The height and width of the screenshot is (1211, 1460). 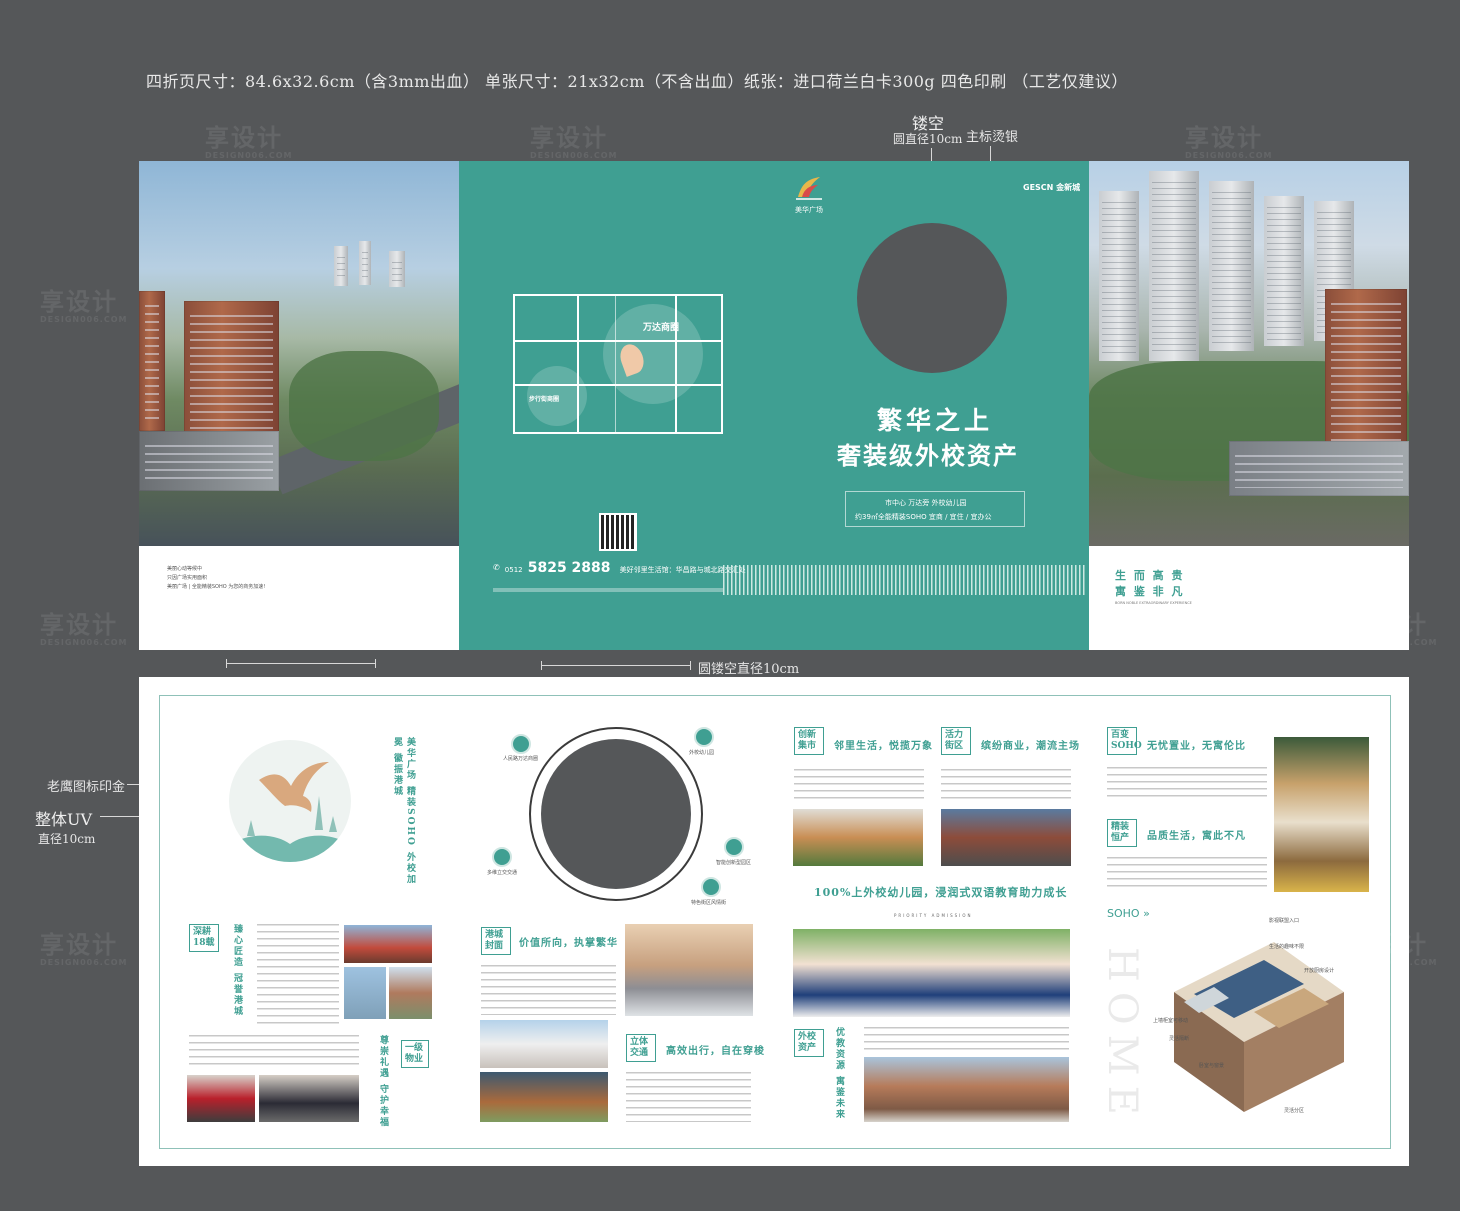 What do you see at coordinates (992, 137) in the screenshot?
I see `annotation-logo-silver: 主标烫银` at bounding box center [992, 137].